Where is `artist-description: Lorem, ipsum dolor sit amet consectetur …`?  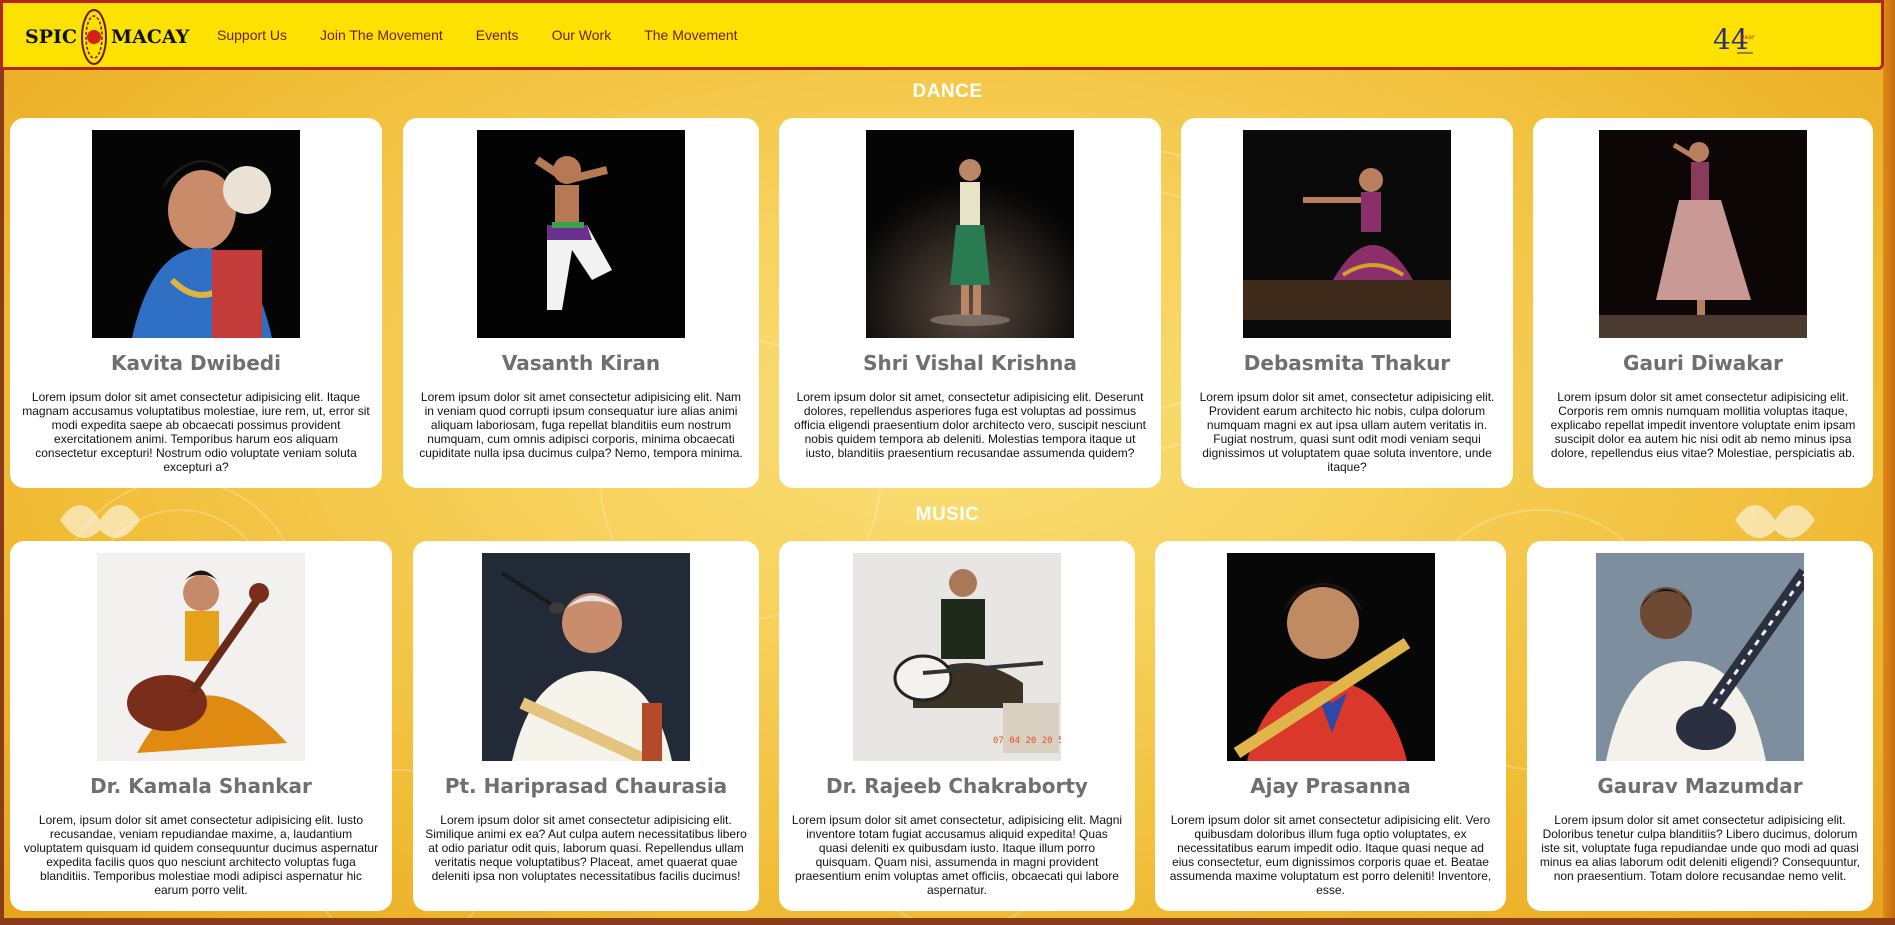
artist-description: Lorem, ipsum dolor sit amet consectetur … is located at coordinates (201, 855).